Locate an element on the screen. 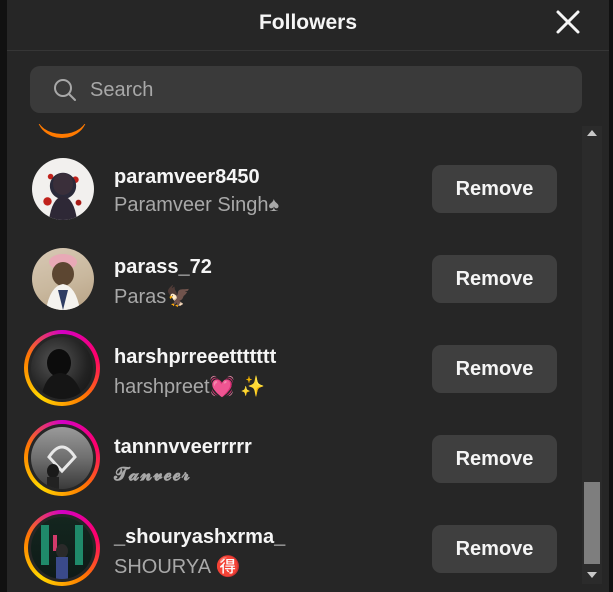 This screenshot has width=613, height=592. follower-username: tannnvveerrrrr is located at coordinates (183, 447).